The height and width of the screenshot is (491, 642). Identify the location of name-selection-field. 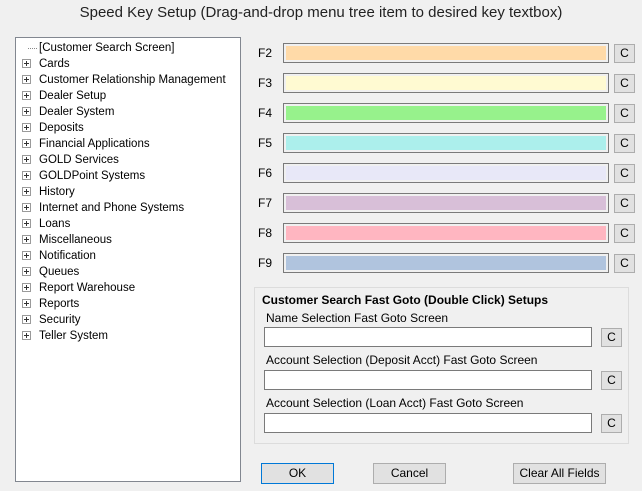
(428, 337).